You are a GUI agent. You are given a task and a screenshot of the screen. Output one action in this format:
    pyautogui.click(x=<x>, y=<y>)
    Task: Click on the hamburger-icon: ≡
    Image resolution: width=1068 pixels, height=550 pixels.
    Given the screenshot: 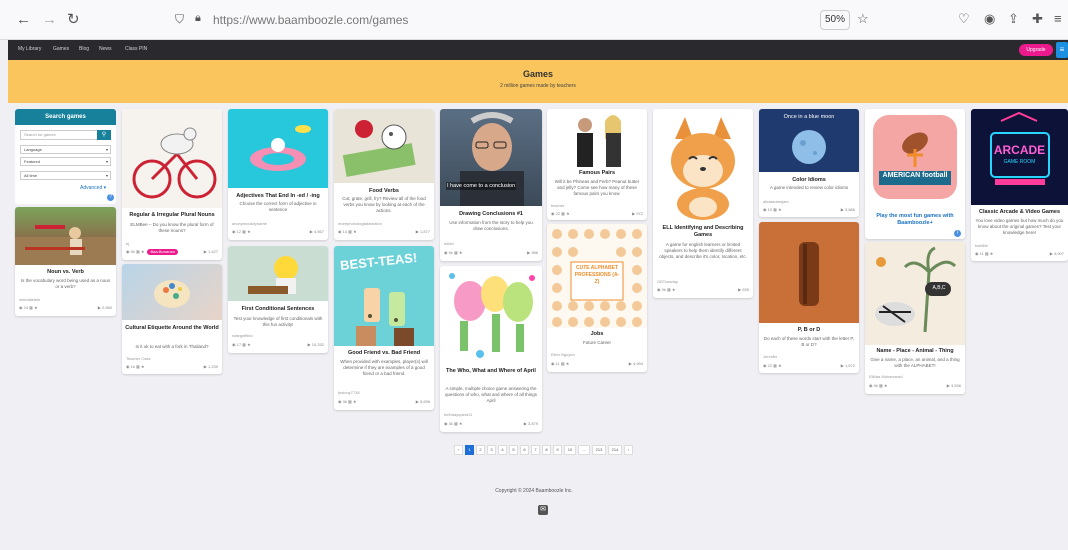 What is the action you would take?
    pyautogui.click(x=1062, y=50)
    